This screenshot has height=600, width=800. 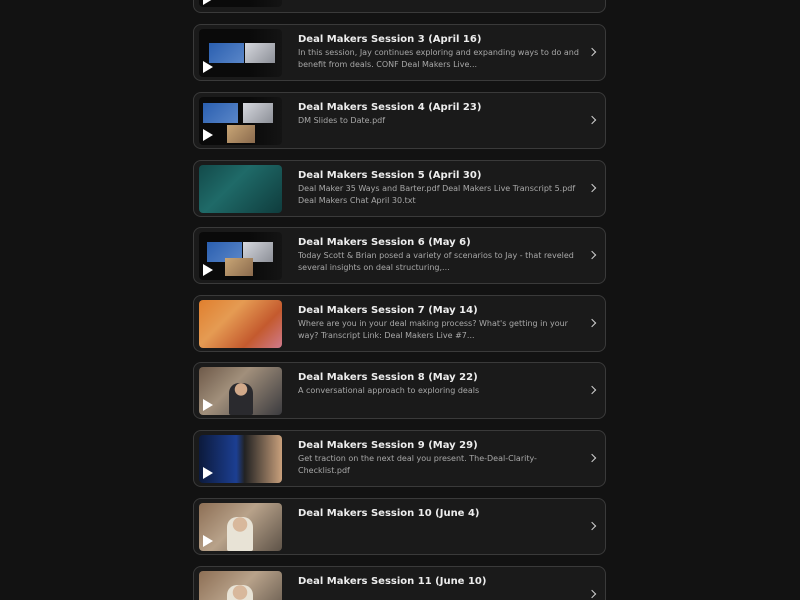 I want to click on session-title: Deal Makers Session 10 (June 4), so click(x=389, y=513).